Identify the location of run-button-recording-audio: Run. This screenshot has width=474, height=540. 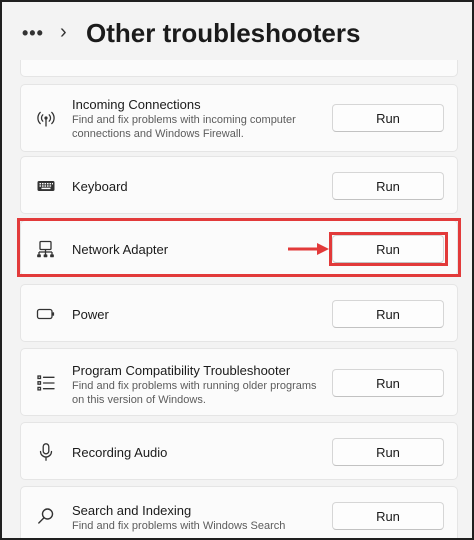
(388, 452).